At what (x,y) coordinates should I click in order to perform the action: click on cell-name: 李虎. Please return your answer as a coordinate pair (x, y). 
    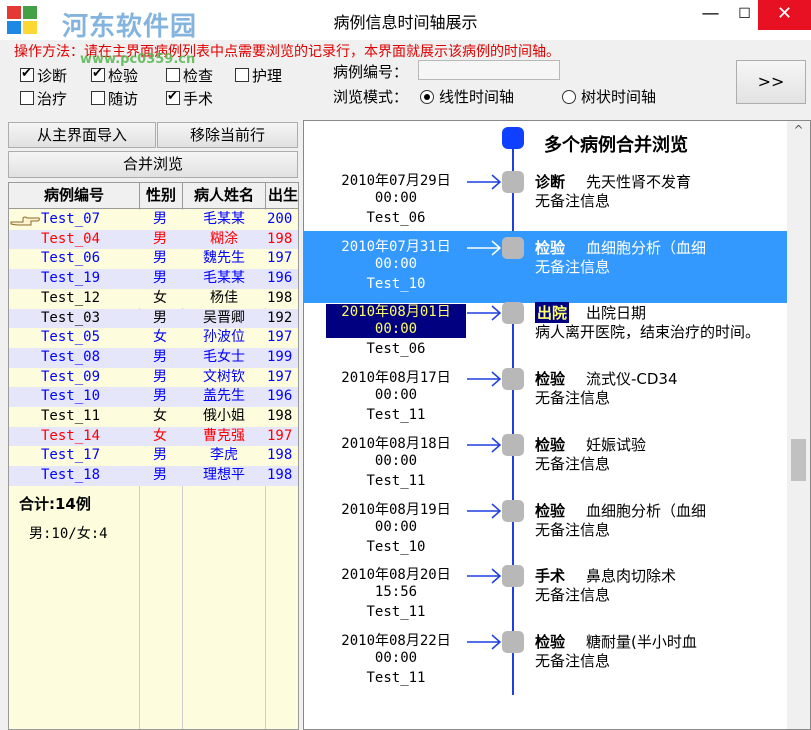
    Looking at the image, I should click on (224, 455).